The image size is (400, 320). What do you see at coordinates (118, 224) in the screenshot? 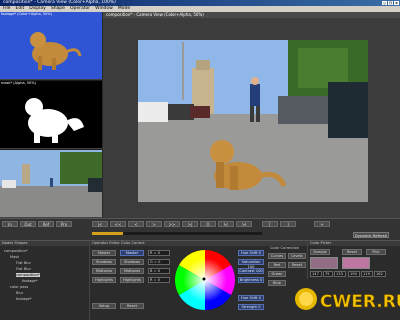
I see `rewind-button: <<` at bounding box center [118, 224].